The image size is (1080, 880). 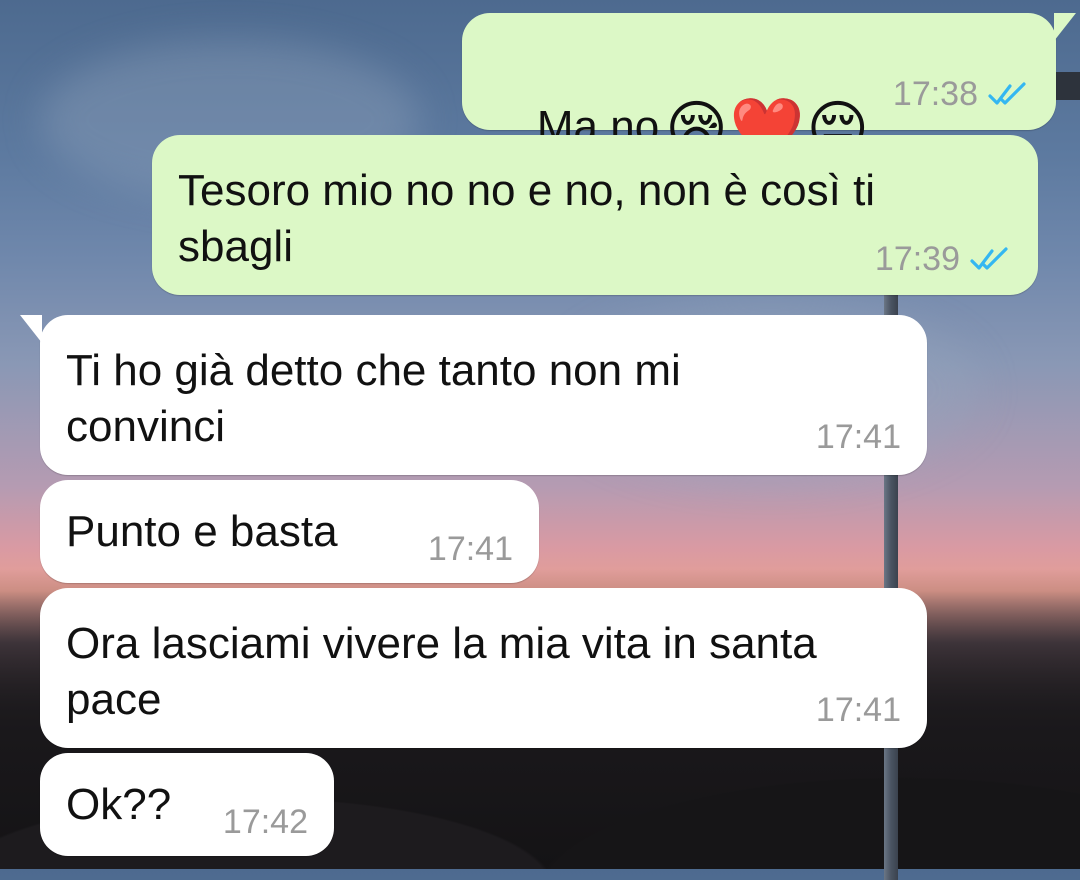 I want to click on message-bubble-incoming: Ok?? 17:42, so click(x=187, y=804).